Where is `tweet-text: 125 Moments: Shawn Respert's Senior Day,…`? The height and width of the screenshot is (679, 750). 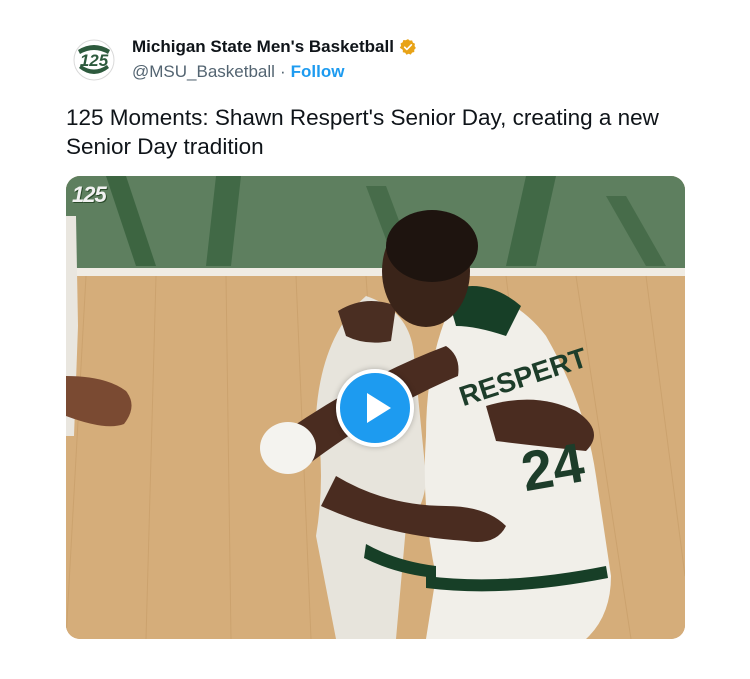
tweet-text: 125 Moments: Shawn Respert's Senior Day,… is located at coordinates (362, 132).